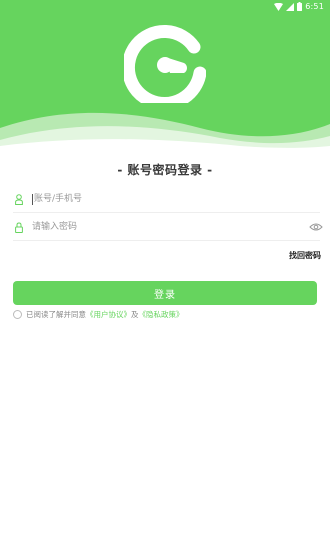  Describe the element at coordinates (165, 6) in the screenshot. I see `status-bar: 6:51` at that location.